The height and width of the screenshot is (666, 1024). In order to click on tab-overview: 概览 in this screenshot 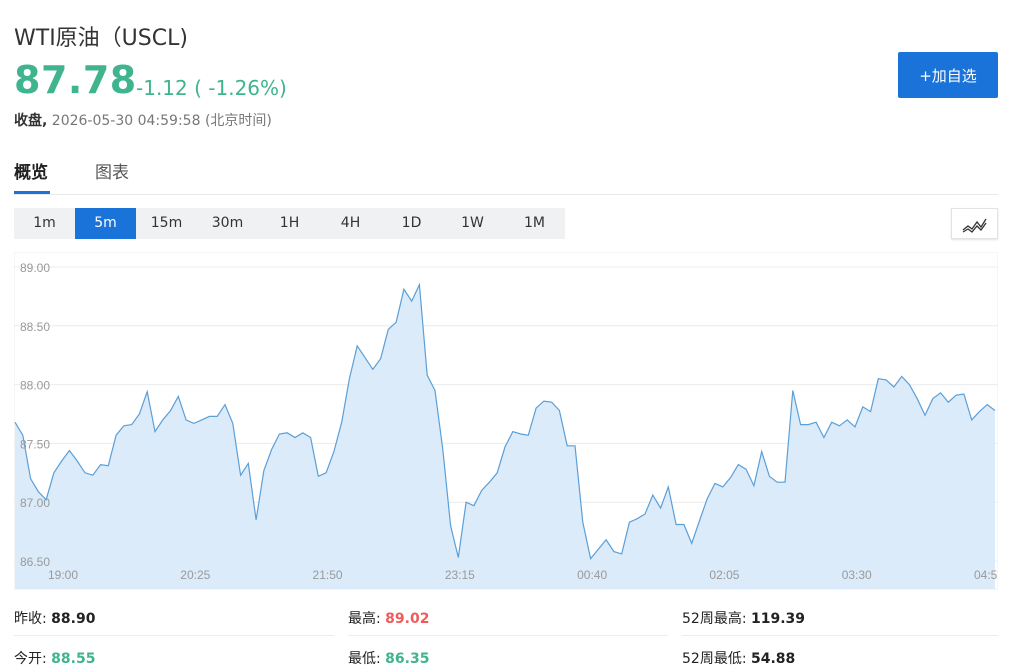, I will do `click(31, 170)`.